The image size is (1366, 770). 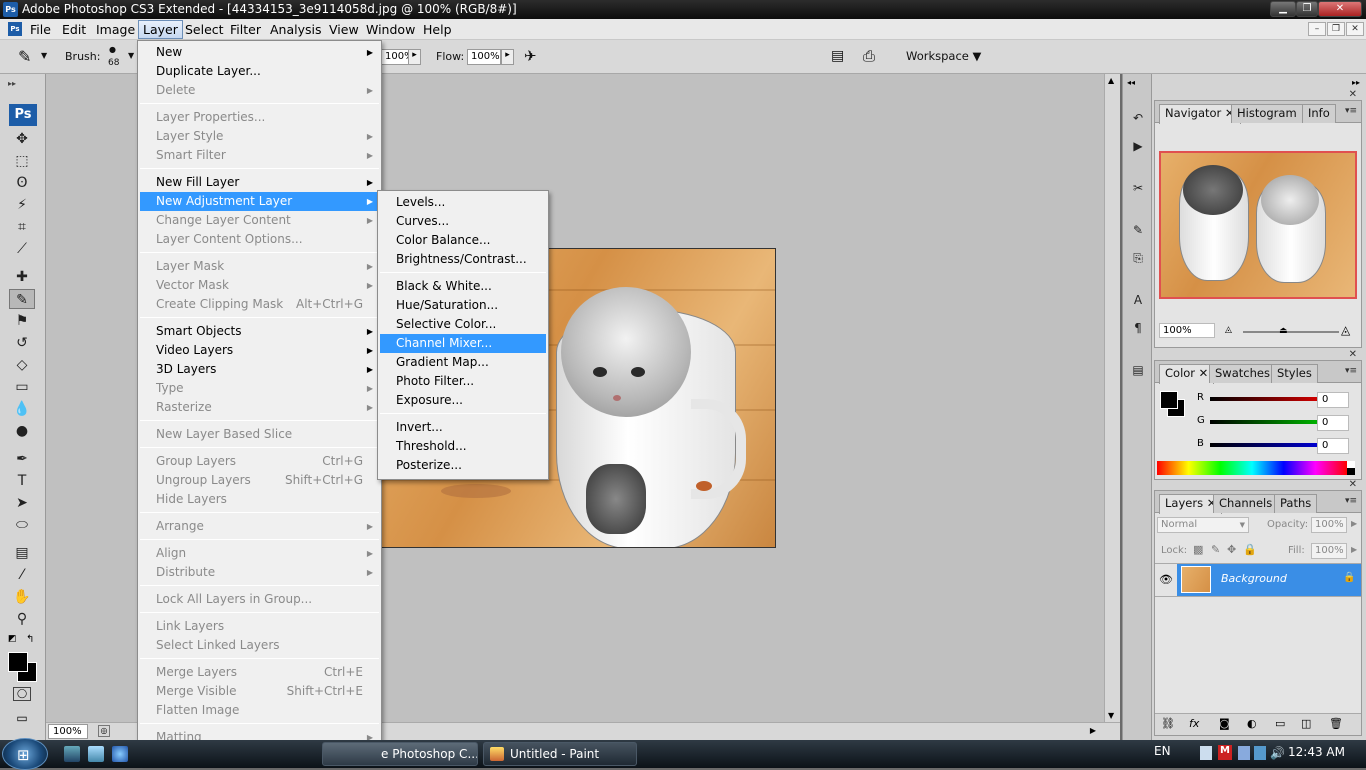 What do you see at coordinates (1138, 118) in the screenshot?
I see `history-panel-icon: ↶` at bounding box center [1138, 118].